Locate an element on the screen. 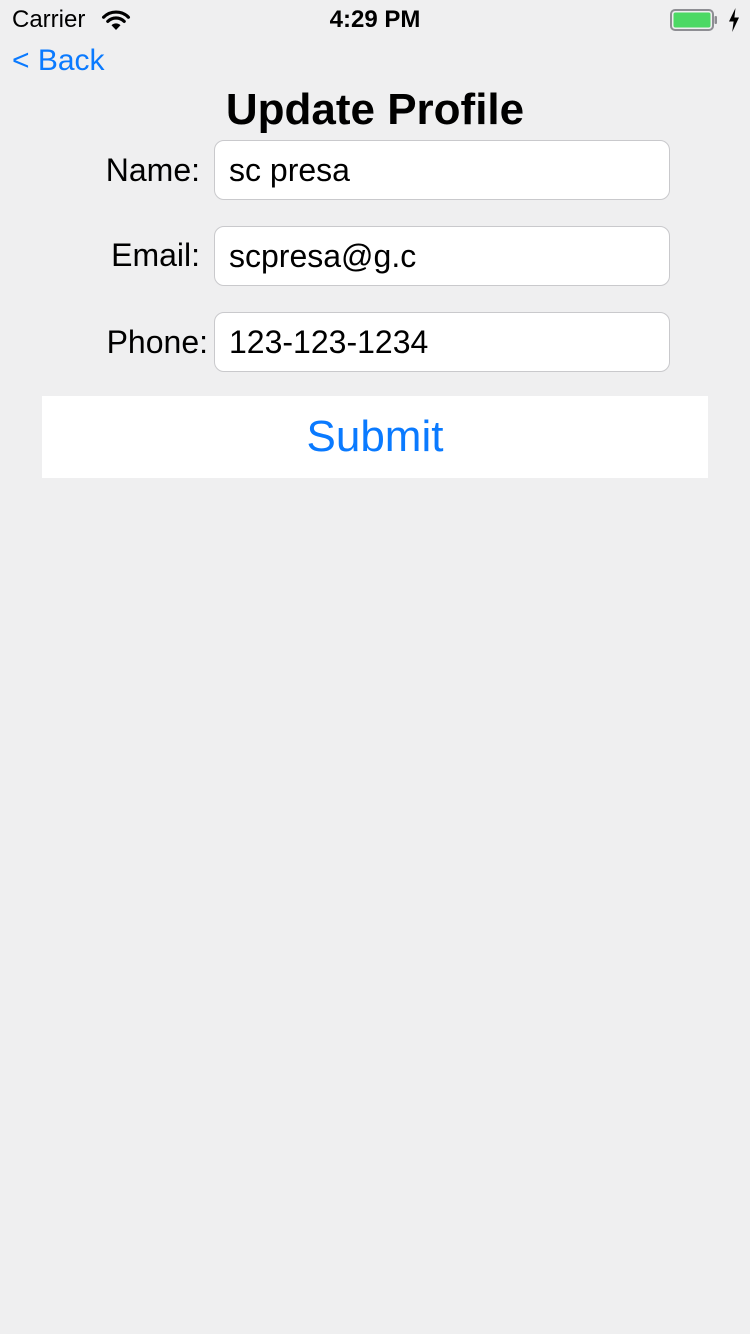 This screenshot has height=1334, width=750. submit-button: Submit is located at coordinates (375, 437).